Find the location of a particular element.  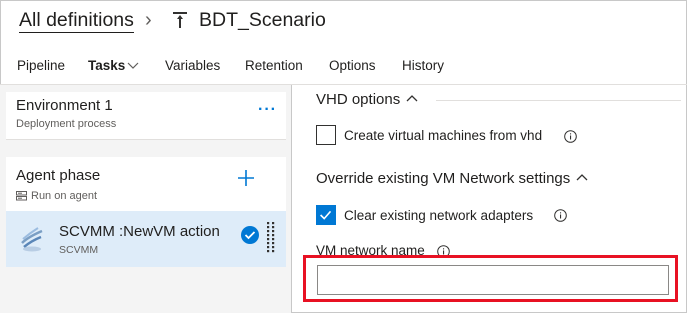

plus-icon is located at coordinates (246, 178).